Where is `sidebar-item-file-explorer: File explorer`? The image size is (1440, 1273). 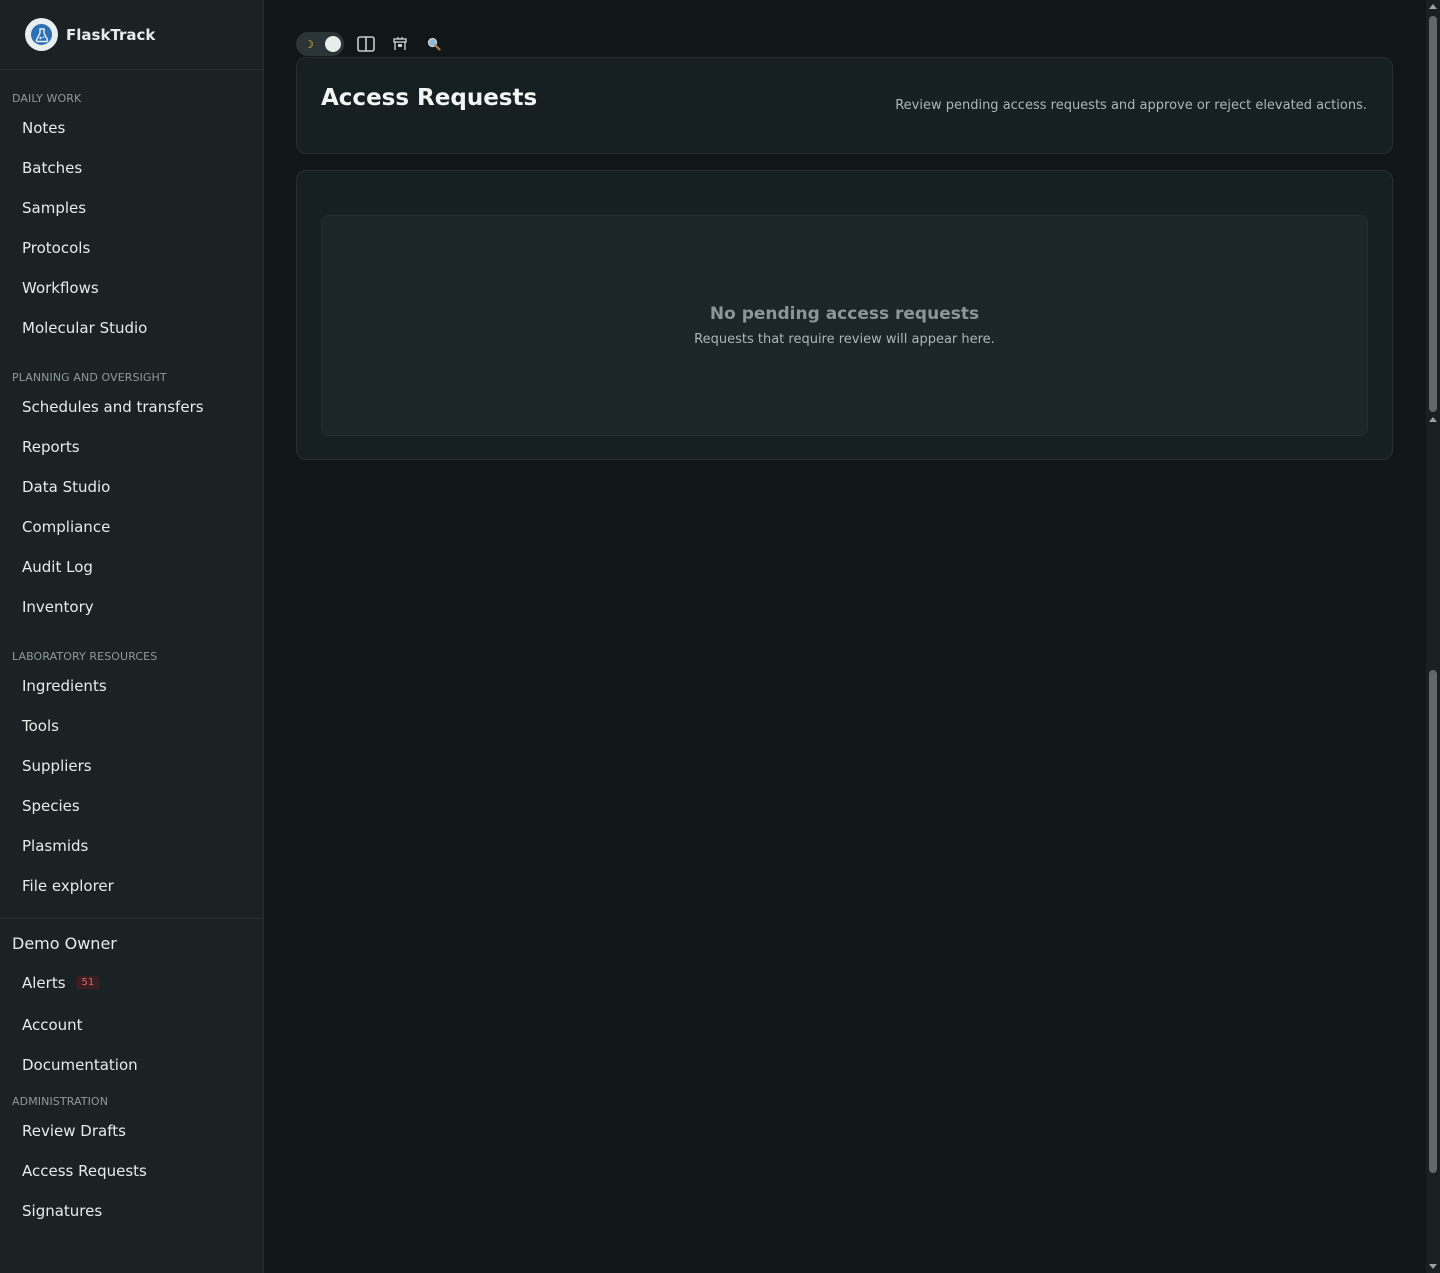
sidebar-item-file-explorer: File explorer is located at coordinates (131, 886).